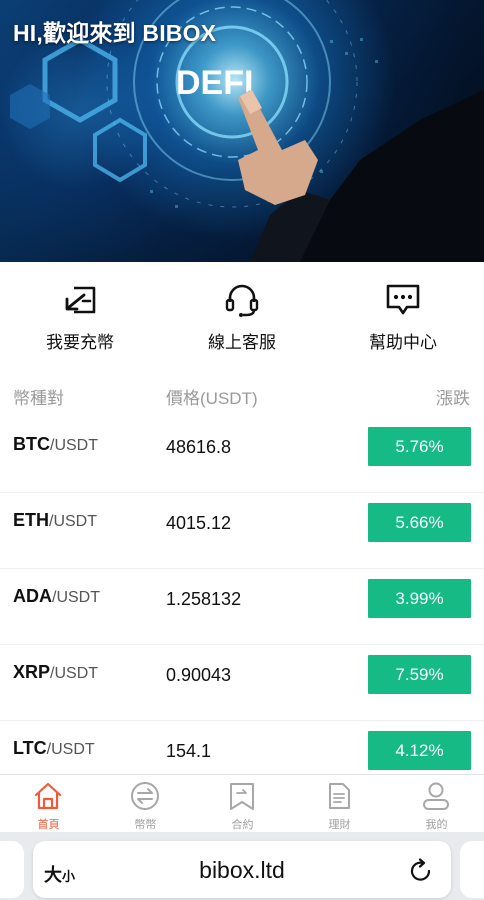  Describe the element at coordinates (419, 522) in the screenshot. I see `change-badge: 5.66%` at that location.